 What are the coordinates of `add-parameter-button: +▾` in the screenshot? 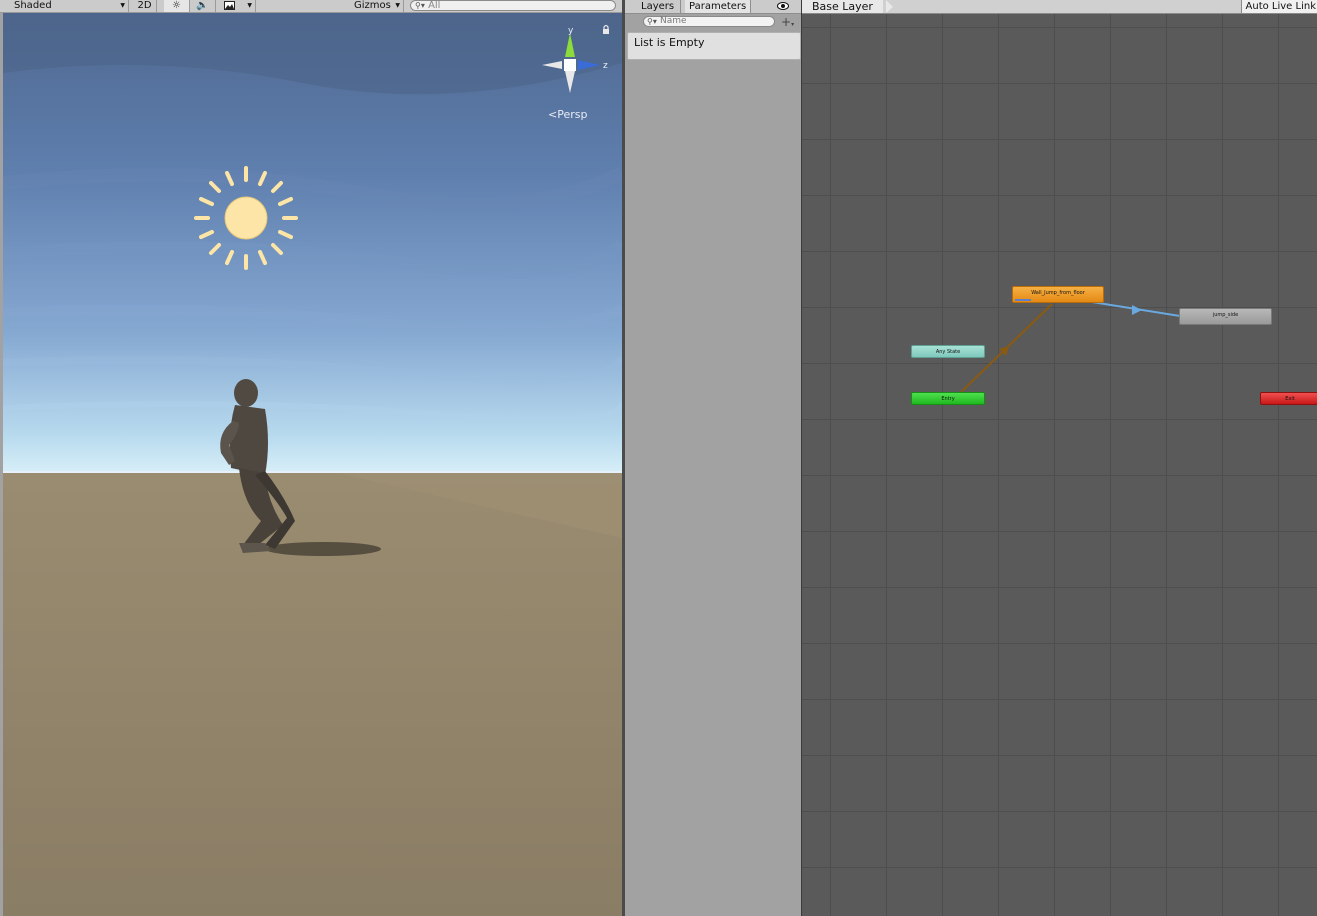 It's located at (787, 22).